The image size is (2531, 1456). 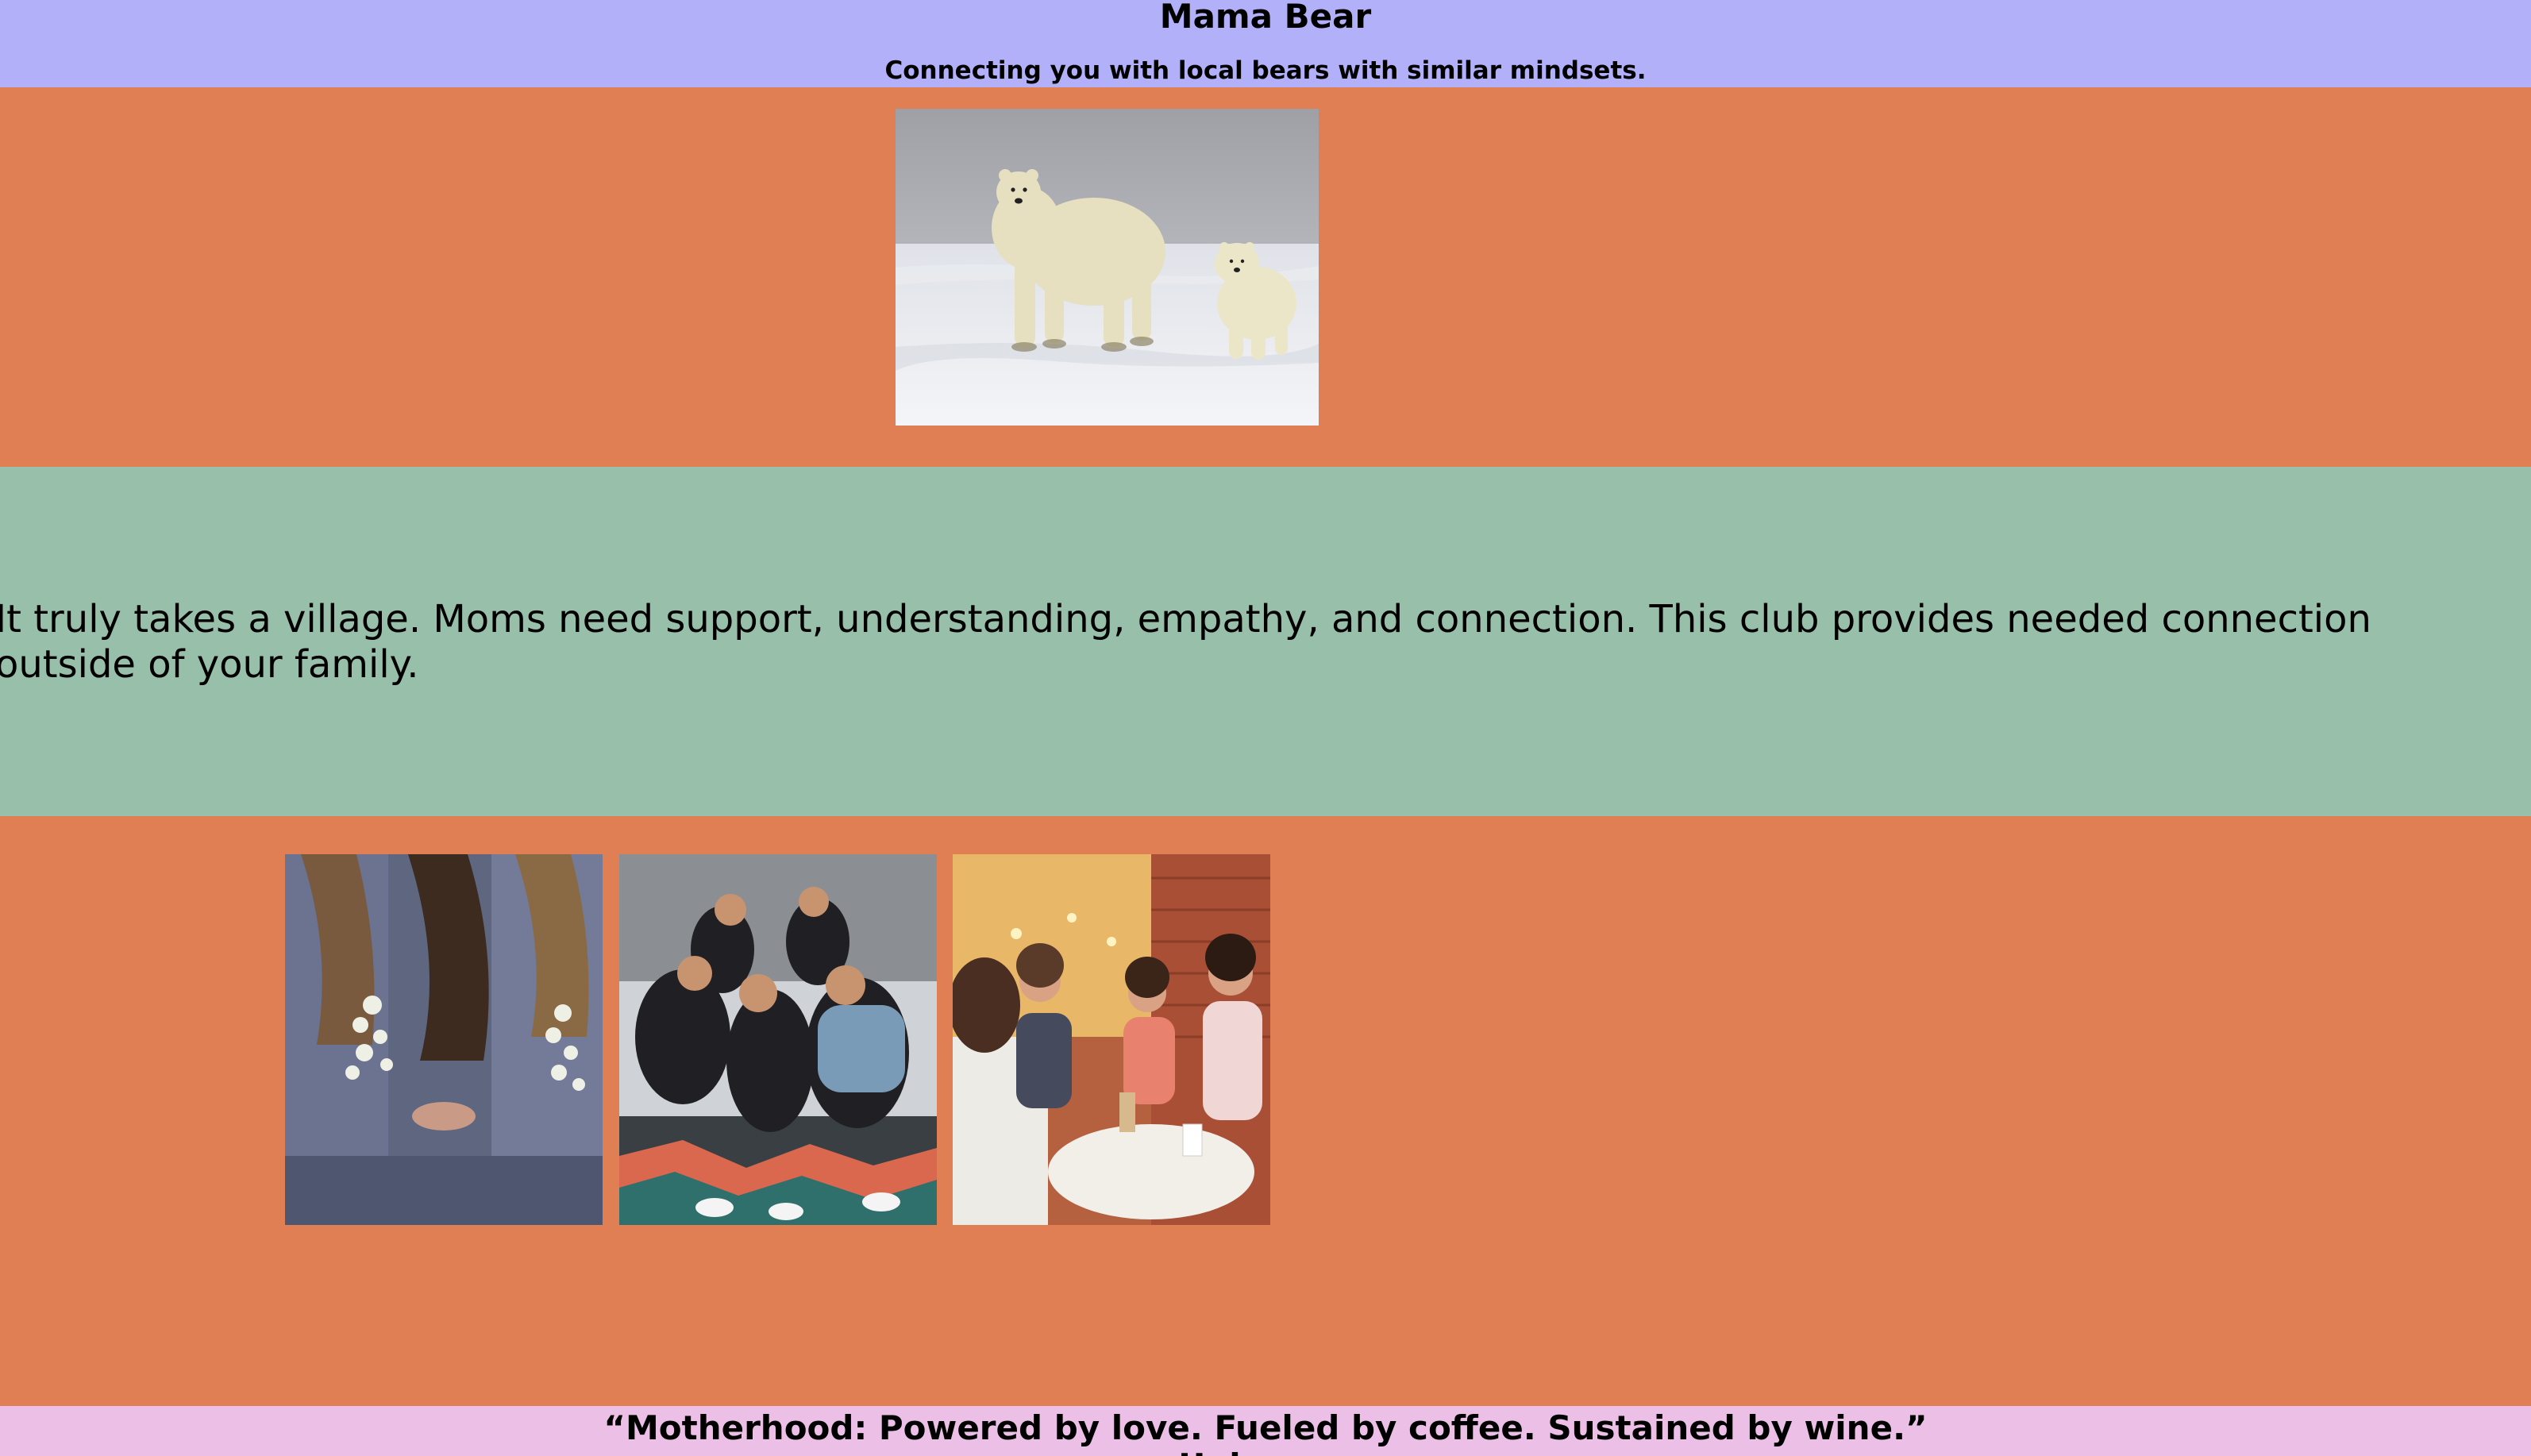 What do you see at coordinates (444, 1039) in the screenshot?
I see `women-in-denim-photo` at bounding box center [444, 1039].